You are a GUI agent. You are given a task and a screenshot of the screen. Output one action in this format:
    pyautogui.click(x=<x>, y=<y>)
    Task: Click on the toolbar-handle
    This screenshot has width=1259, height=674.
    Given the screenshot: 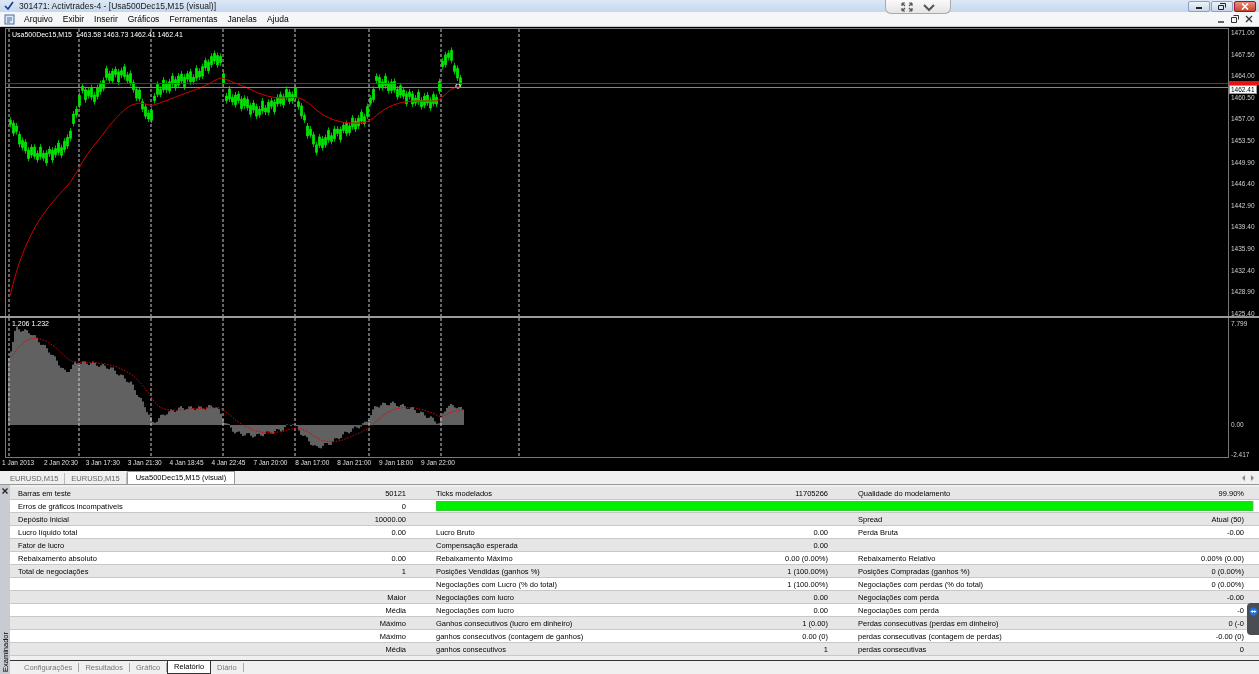 What is the action you would take?
    pyautogui.click(x=918, y=7)
    